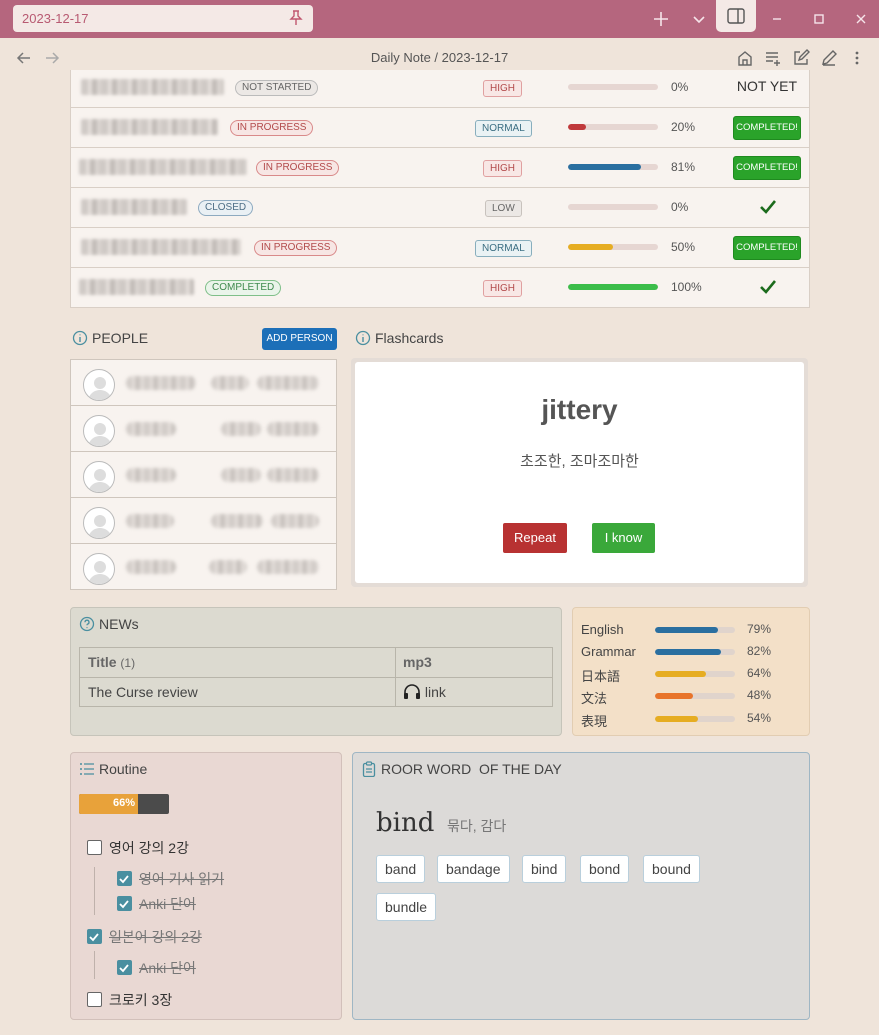 This screenshot has height=1035, width=879. Describe the element at coordinates (605, 869) in the screenshot. I see `word-tag: bond` at that location.